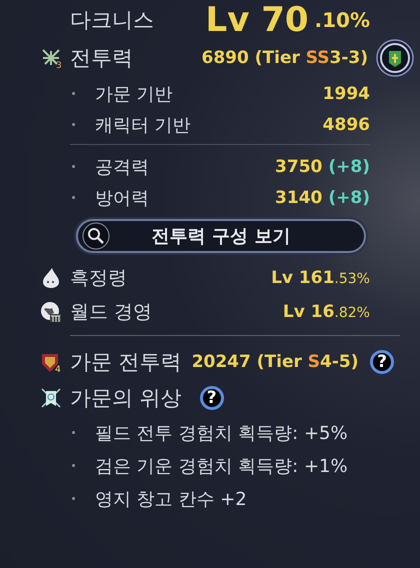 The image size is (420, 568). Describe the element at coordinates (98, 278) in the screenshot. I see `stat-label: 흑정령` at that location.